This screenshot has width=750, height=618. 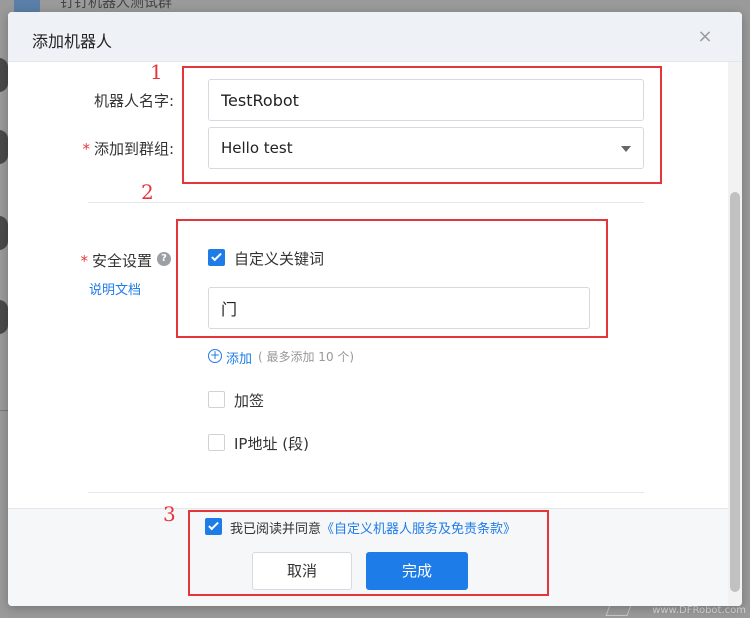 I want to click on sign-checkbox, so click(x=216, y=399).